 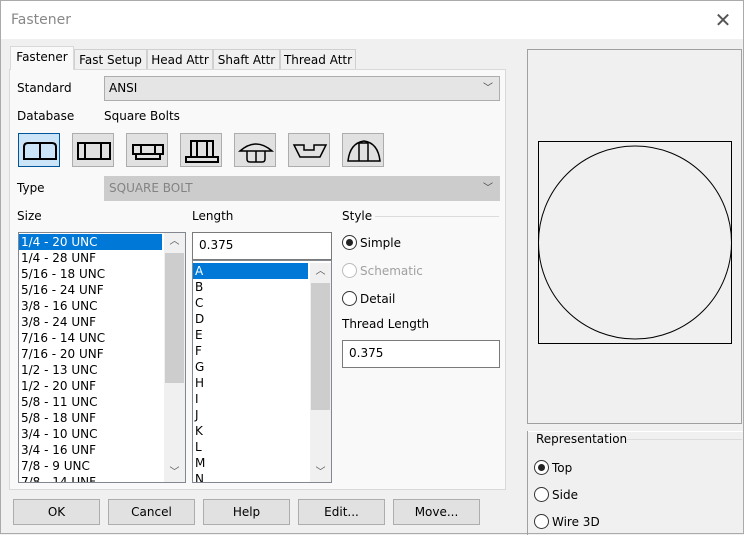 I want to click on list-item: 5/16 - 18 UNC, so click(x=90, y=274).